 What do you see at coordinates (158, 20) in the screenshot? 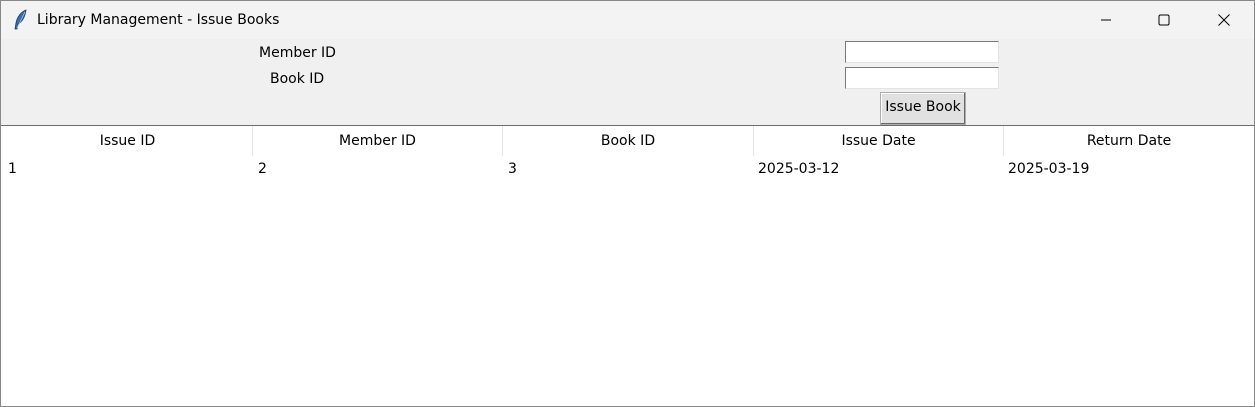
I see `window-title: Library Management - Issue Books` at bounding box center [158, 20].